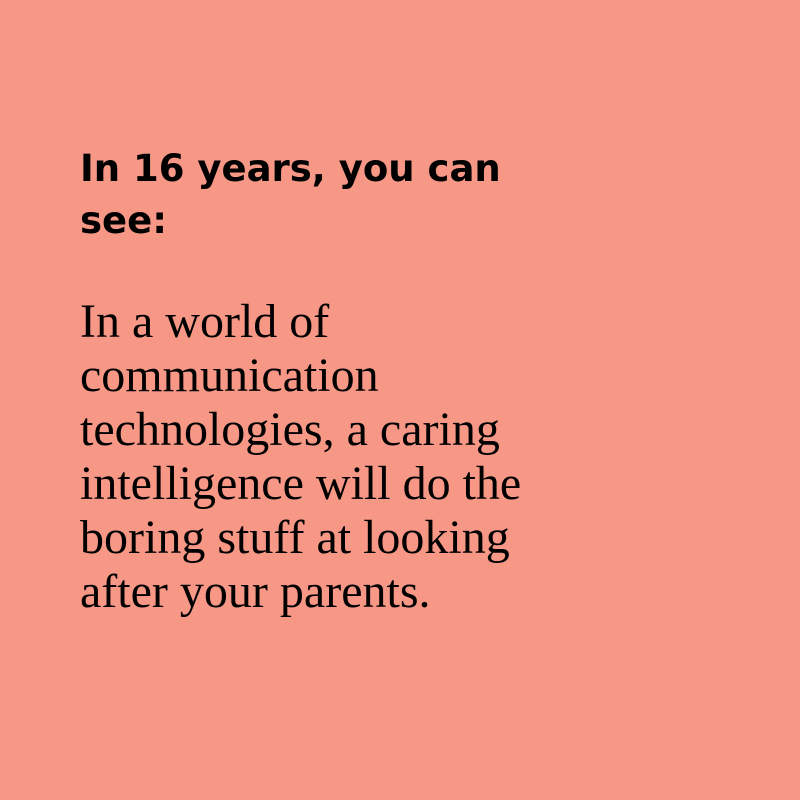  I want to click on body-line: In a world of, so click(205, 321).